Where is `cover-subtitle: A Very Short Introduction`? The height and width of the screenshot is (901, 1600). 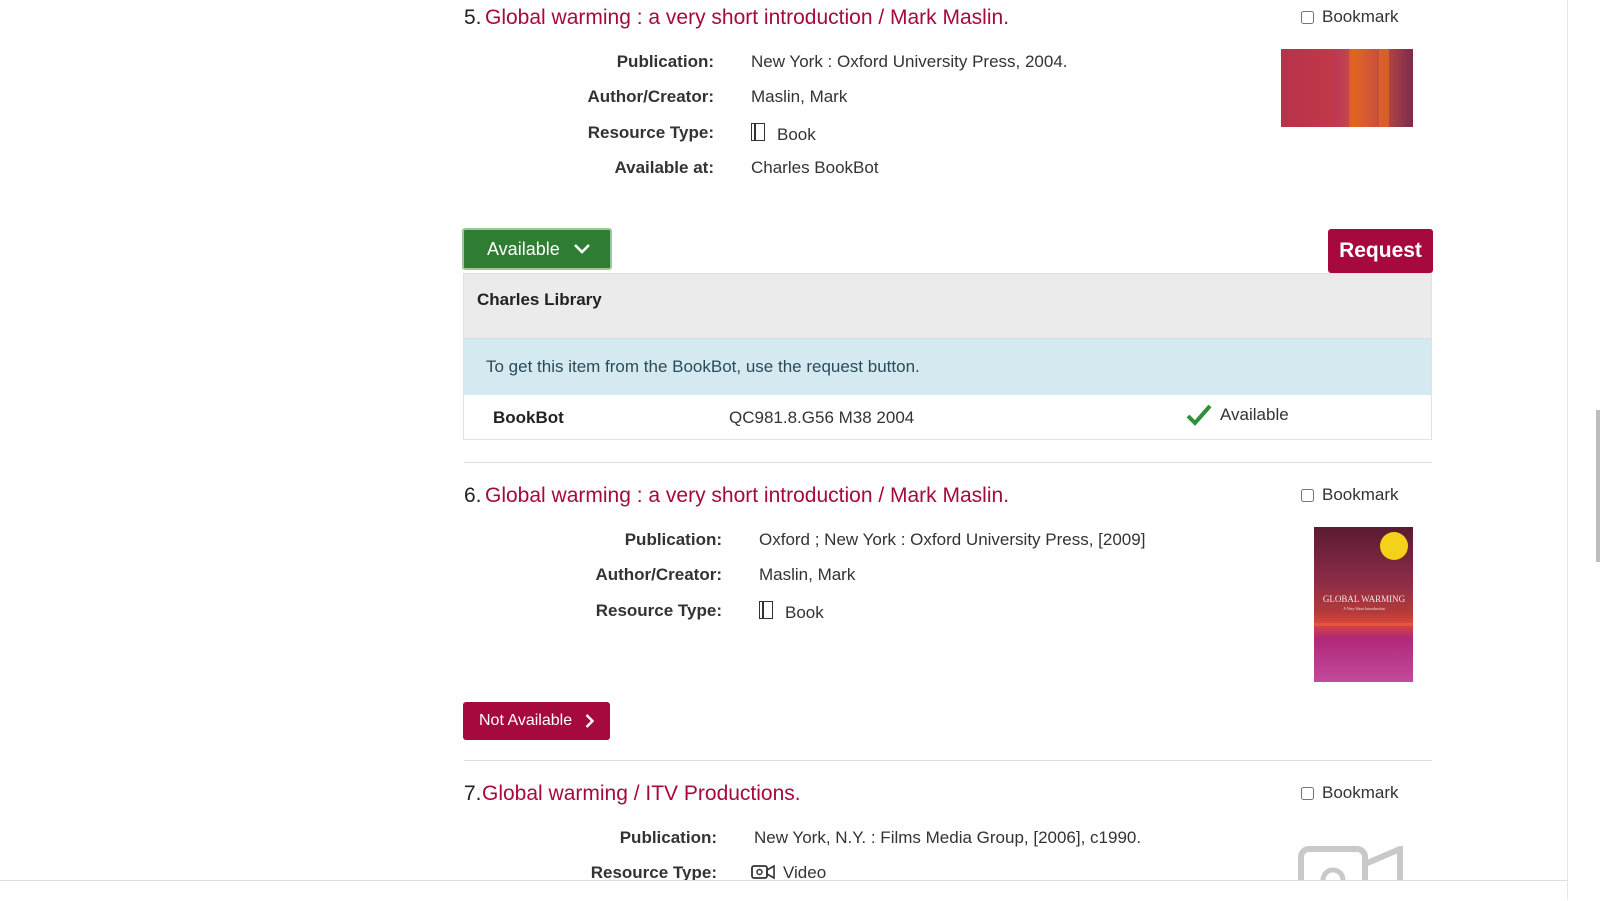 cover-subtitle: A Very Short Introduction is located at coordinates (1364, 608).